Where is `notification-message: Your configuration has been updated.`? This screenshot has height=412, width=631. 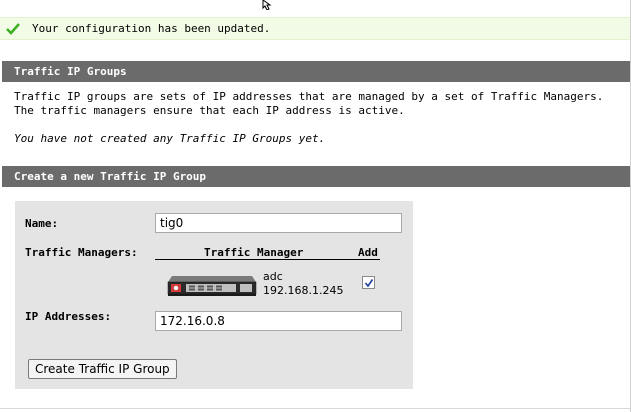
notification-message: Your configuration has been updated. is located at coordinates (151, 28).